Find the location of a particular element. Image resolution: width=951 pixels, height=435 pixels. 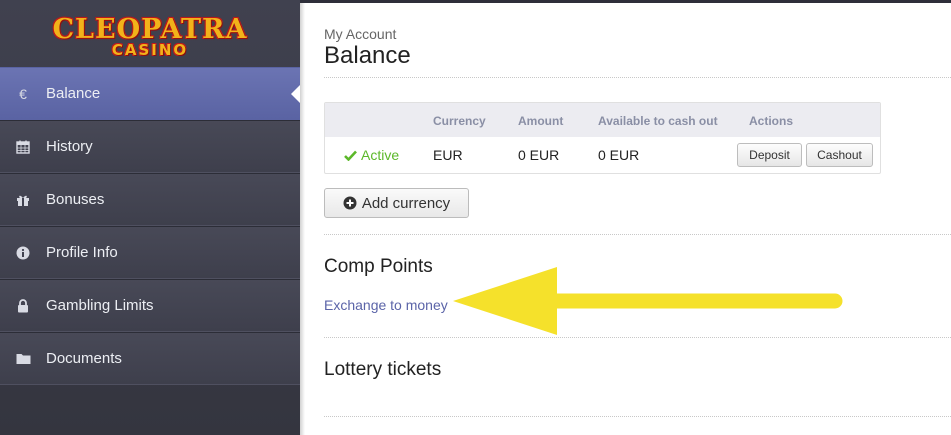

status-badge: Active is located at coordinates (371, 155).